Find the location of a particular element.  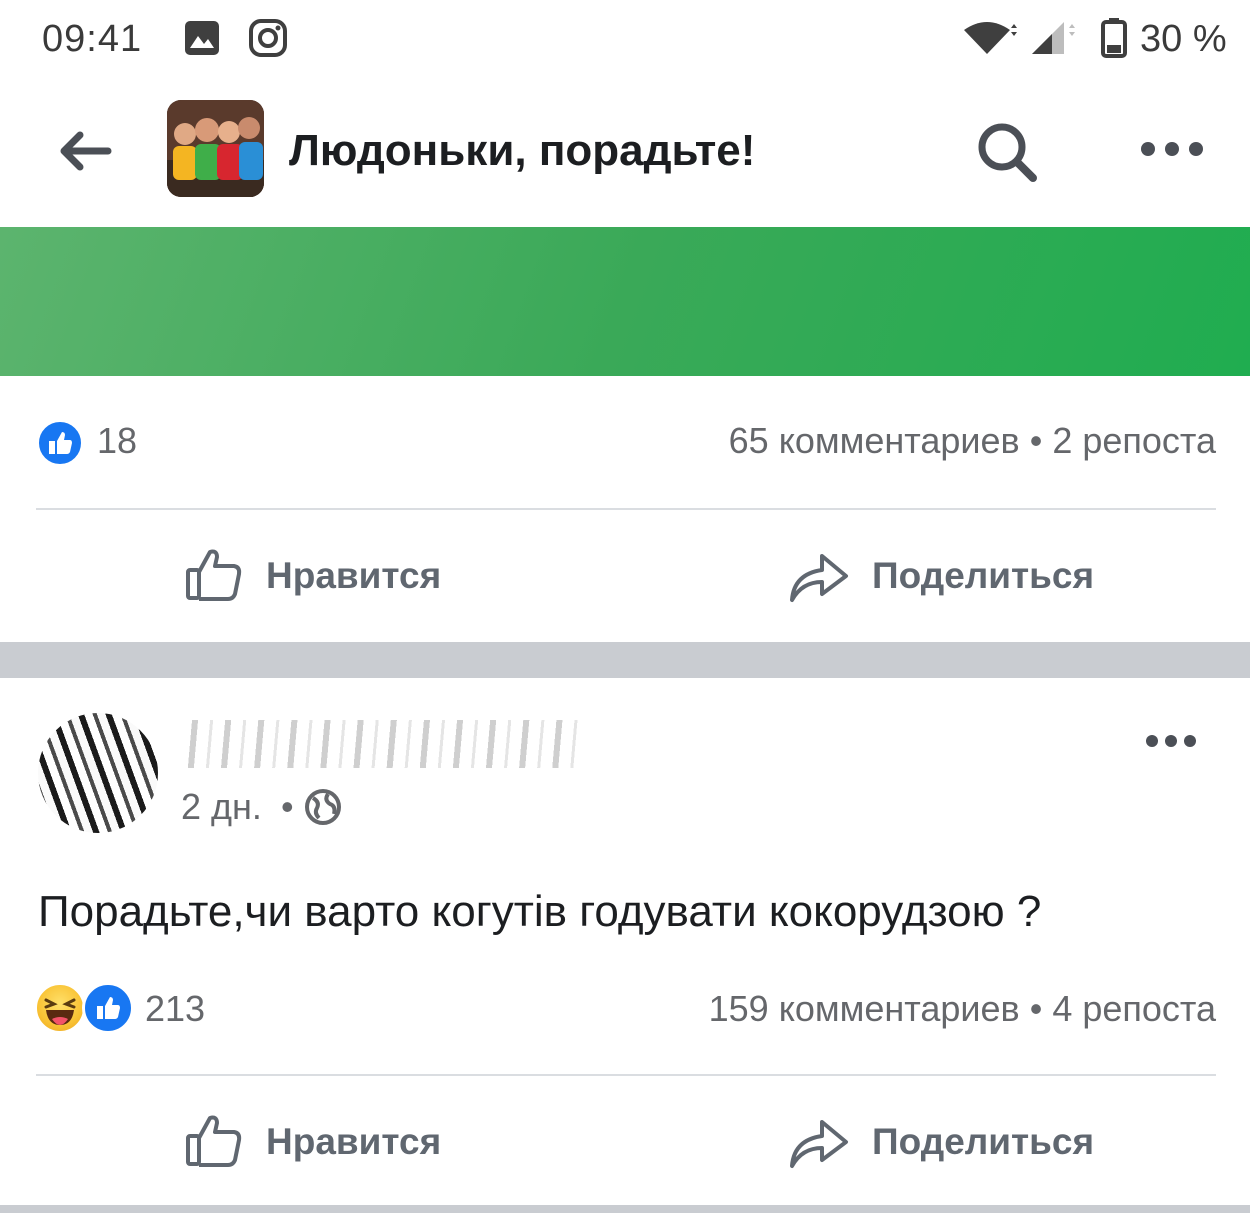

status-time: 09:41 is located at coordinates (92, 39).